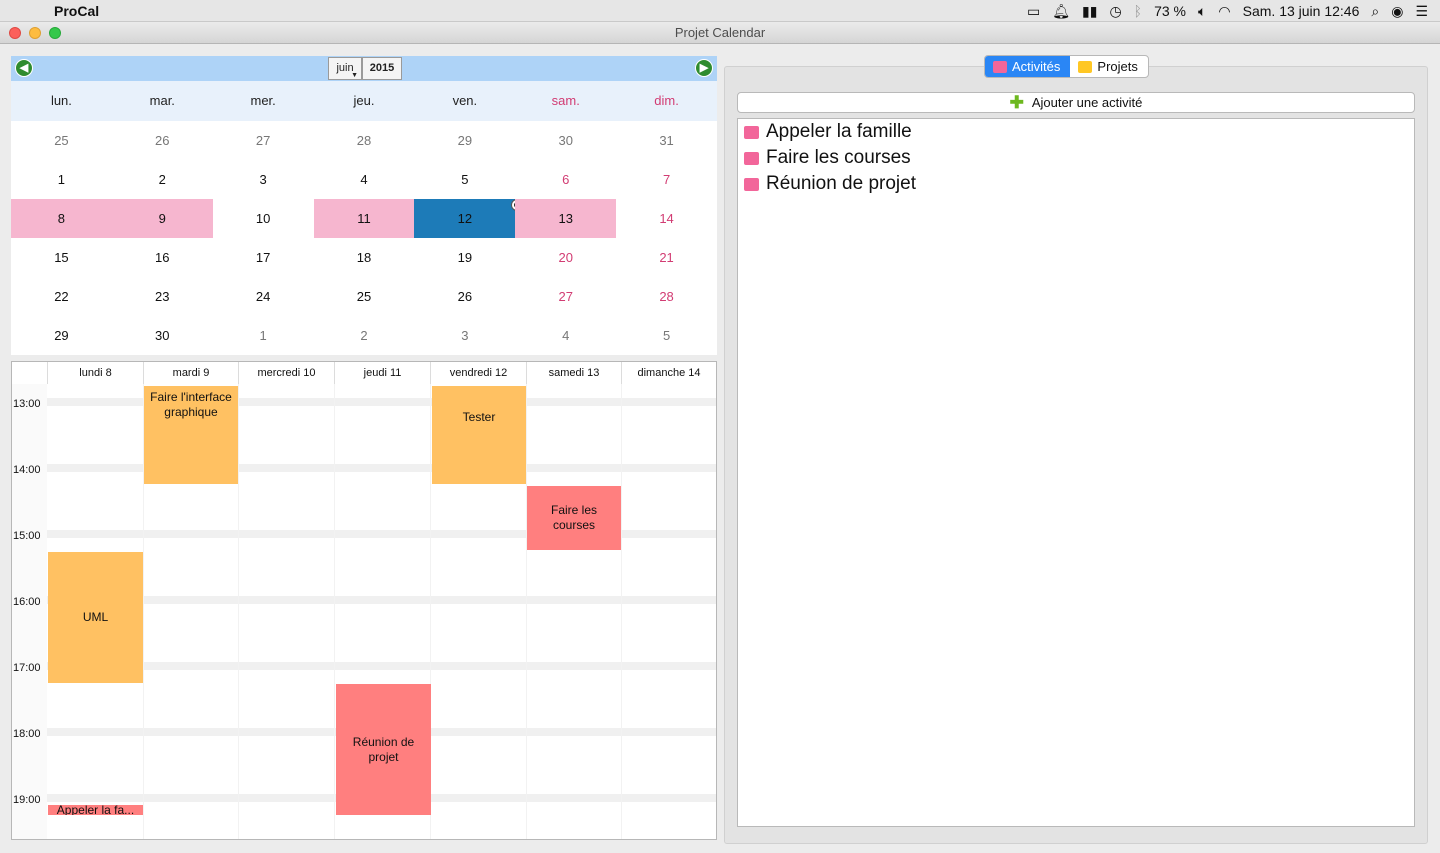 This screenshot has height=853, width=1440. Describe the element at coordinates (55, 33) in the screenshot. I see `zoom-window-button` at that location.